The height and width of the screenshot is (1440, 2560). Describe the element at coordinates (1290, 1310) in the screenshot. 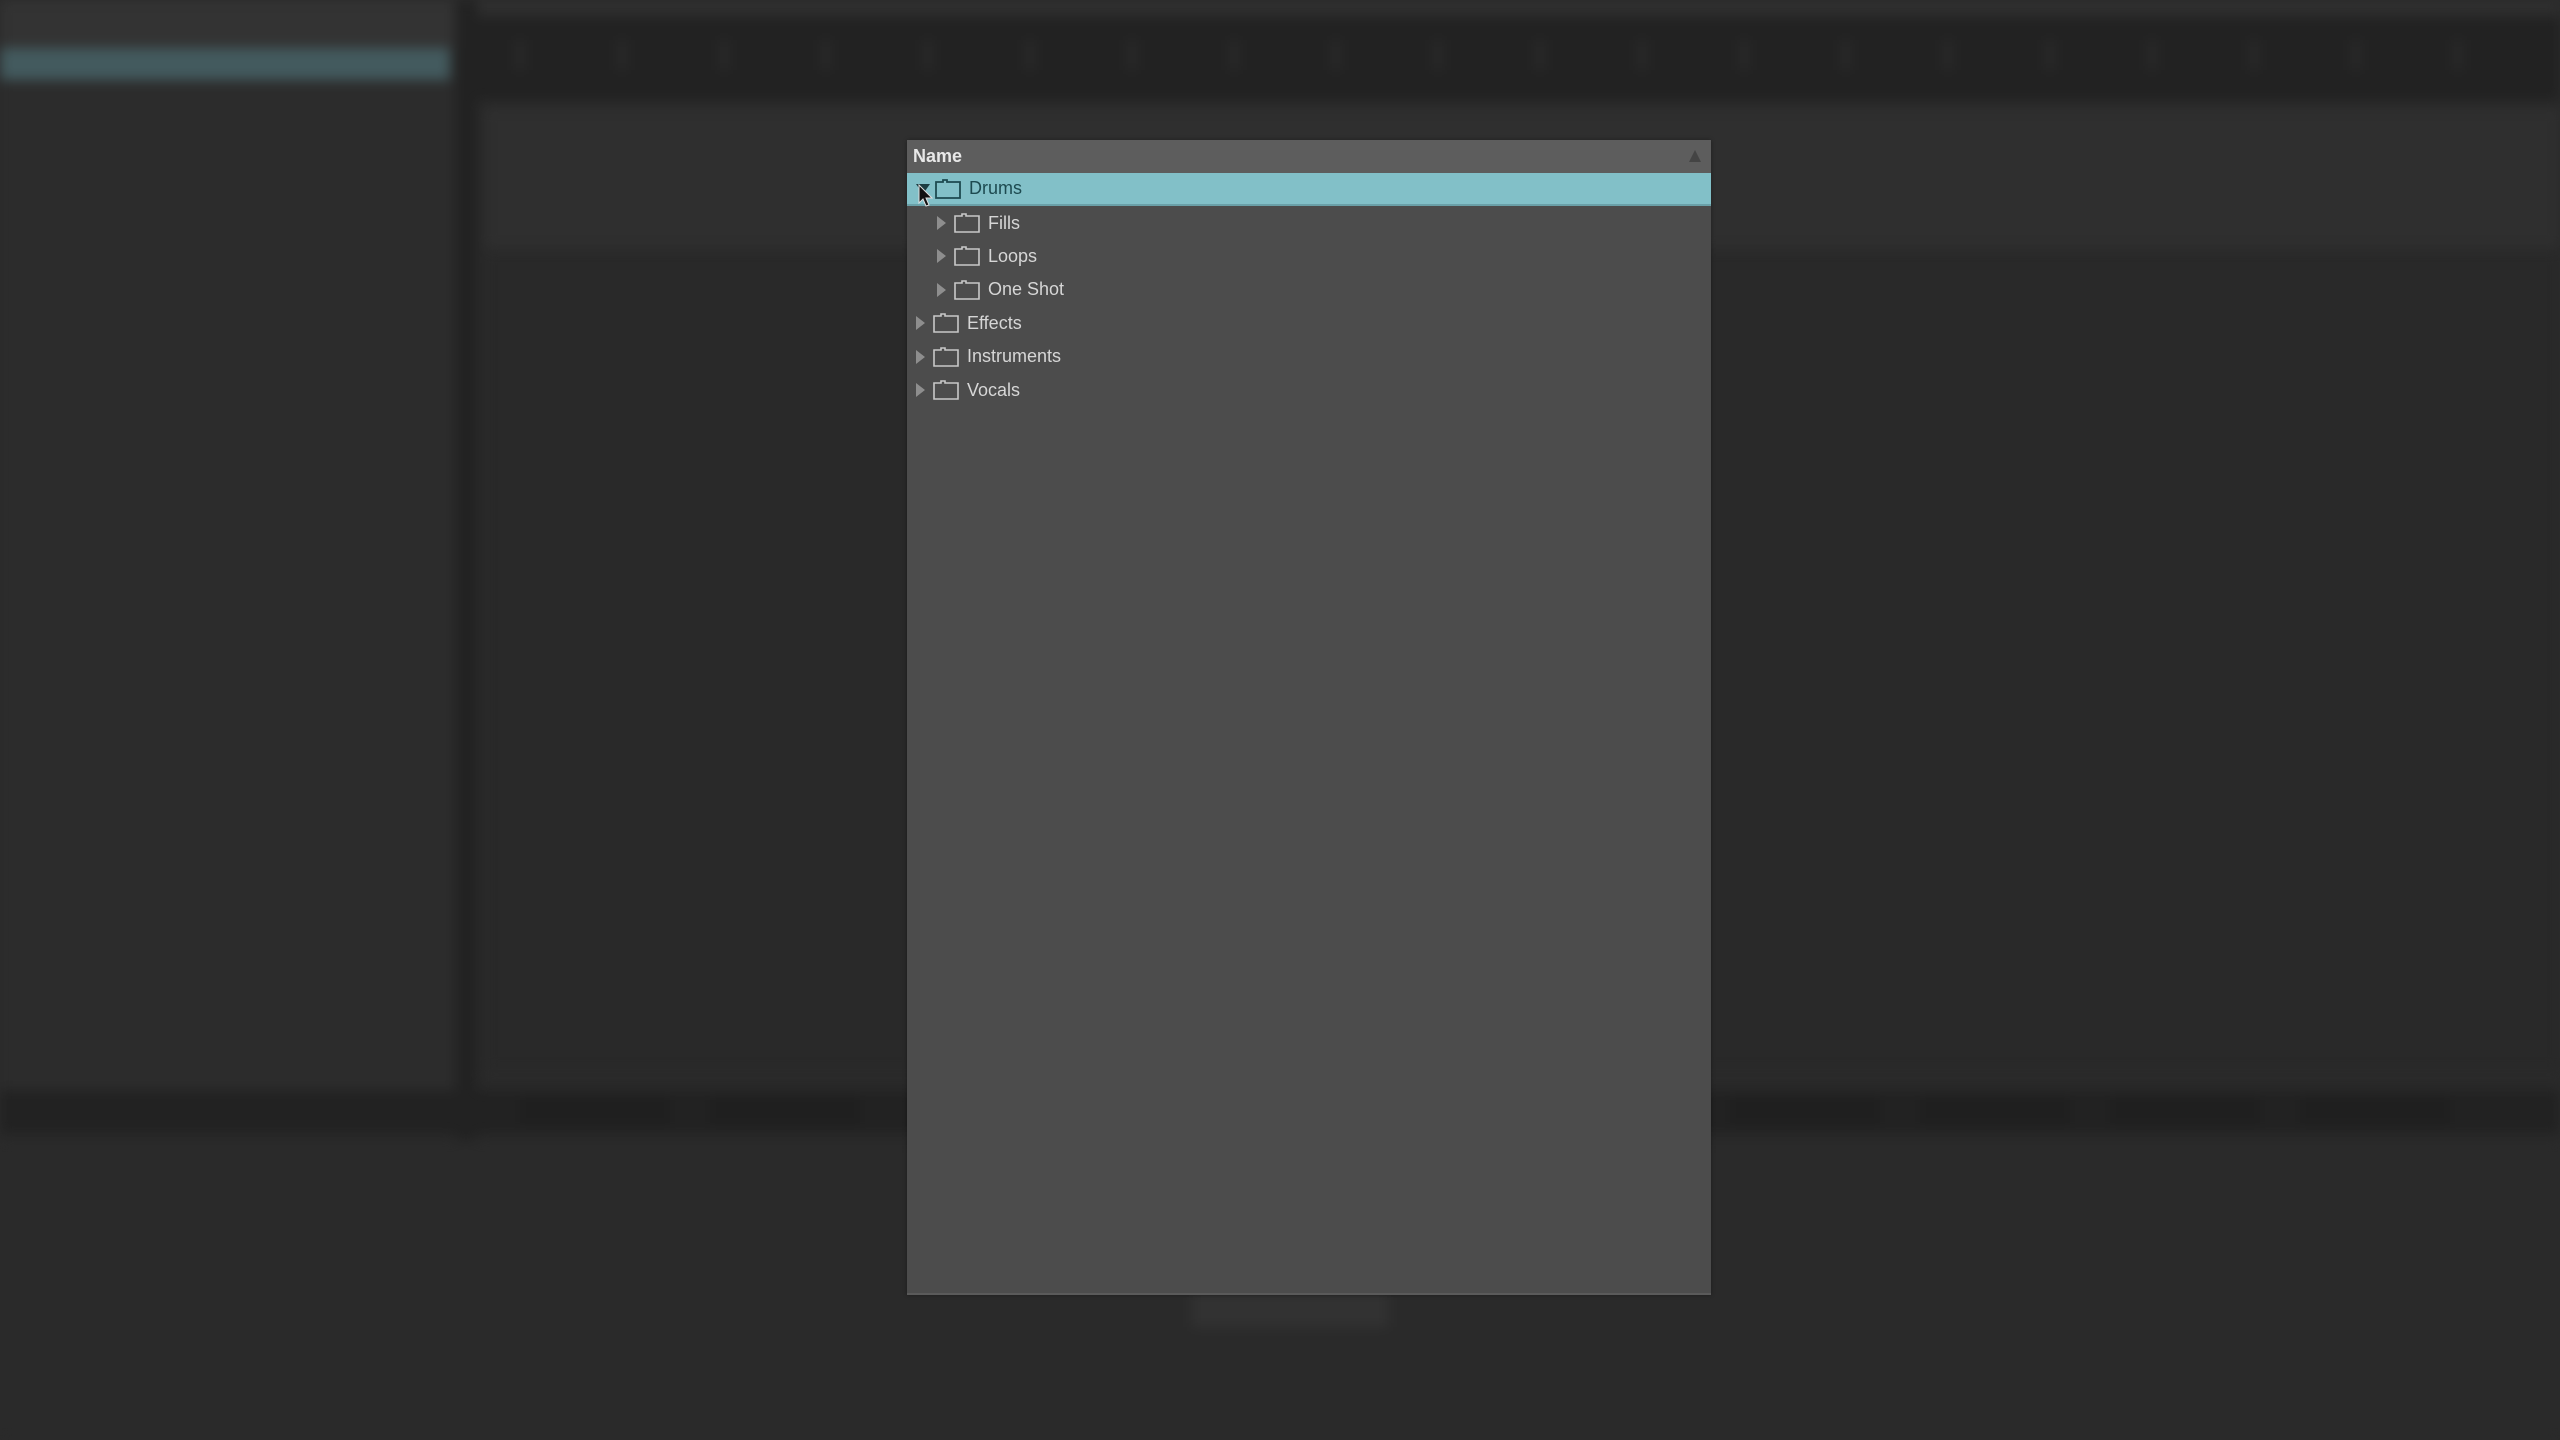

I see `bg-ghost-element` at that location.